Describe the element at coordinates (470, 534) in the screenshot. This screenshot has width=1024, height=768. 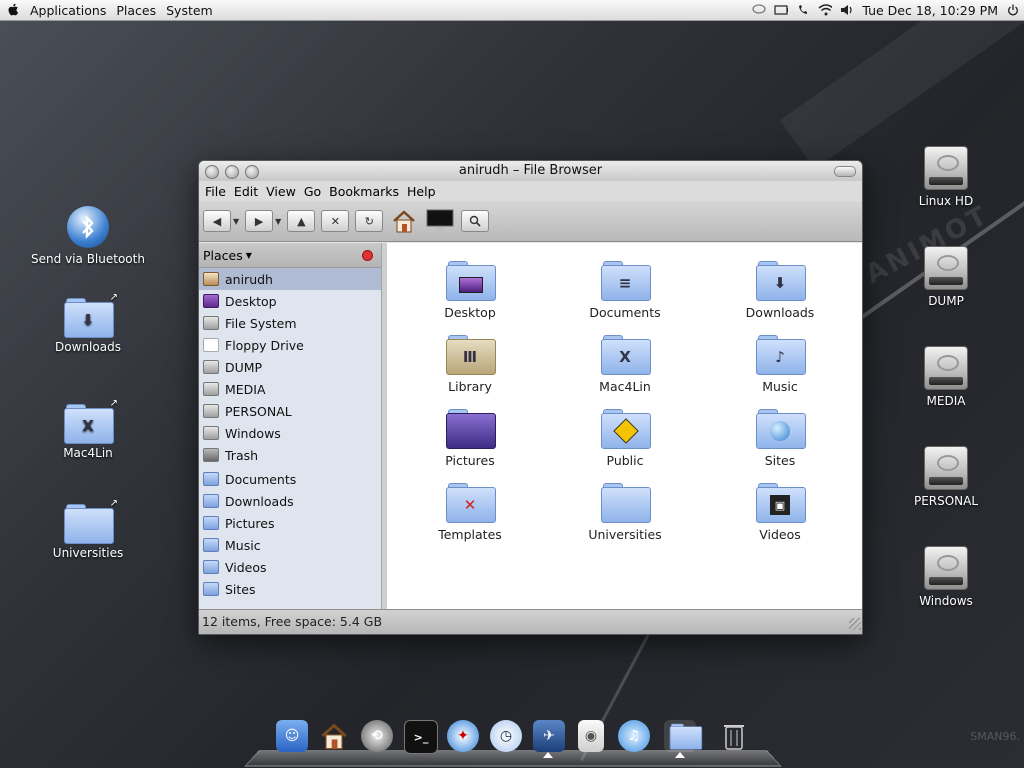
I see `folder-label: Templates` at that location.